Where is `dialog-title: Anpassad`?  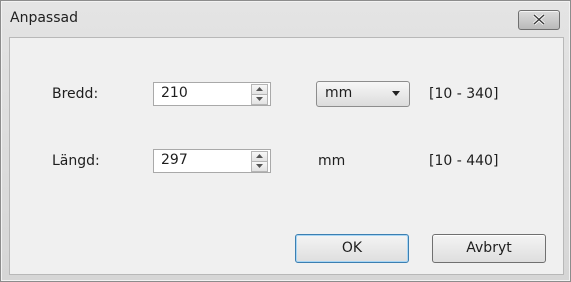
dialog-title: Anpassad is located at coordinates (44, 18).